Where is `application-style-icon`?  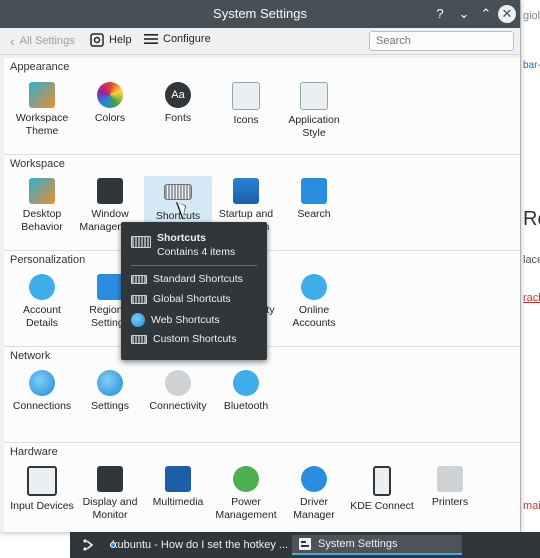
application-style-icon is located at coordinates (314, 96).